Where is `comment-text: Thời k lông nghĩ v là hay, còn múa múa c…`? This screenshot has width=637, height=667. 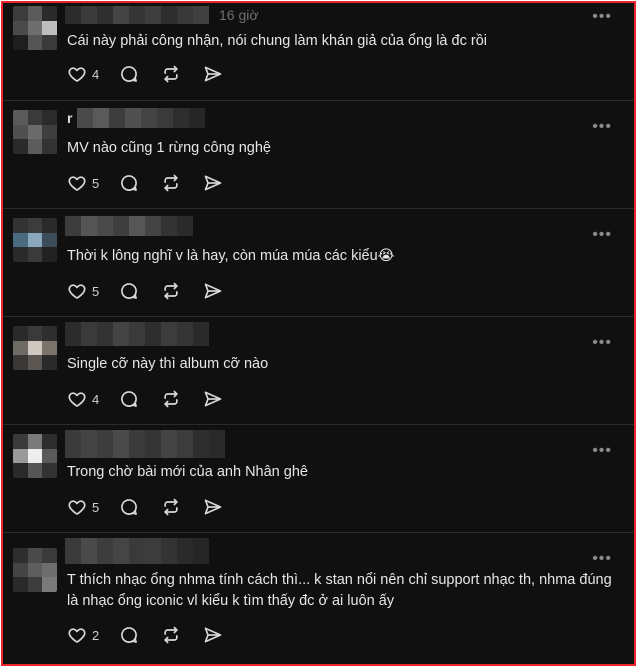
comment-text: Thời k lông nghĩ v là hay, còn múa múa c… is located at coordinates (231, 256).